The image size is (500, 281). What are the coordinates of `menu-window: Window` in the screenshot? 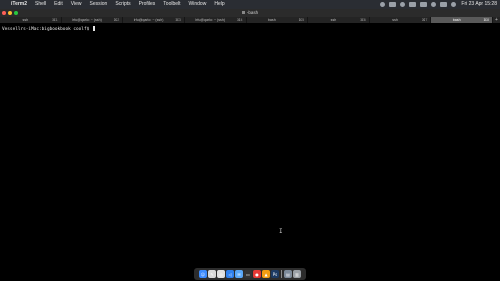 It's located at (198, 4).